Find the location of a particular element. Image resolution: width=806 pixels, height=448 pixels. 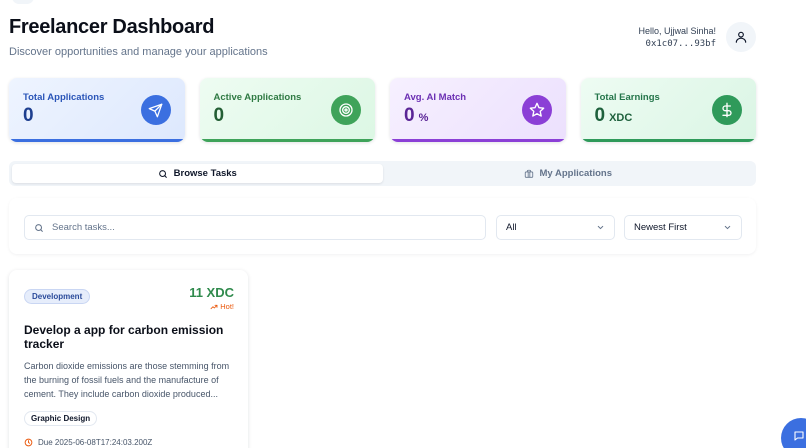

hot-badge: Hot! is located at coordinates (211, 306).